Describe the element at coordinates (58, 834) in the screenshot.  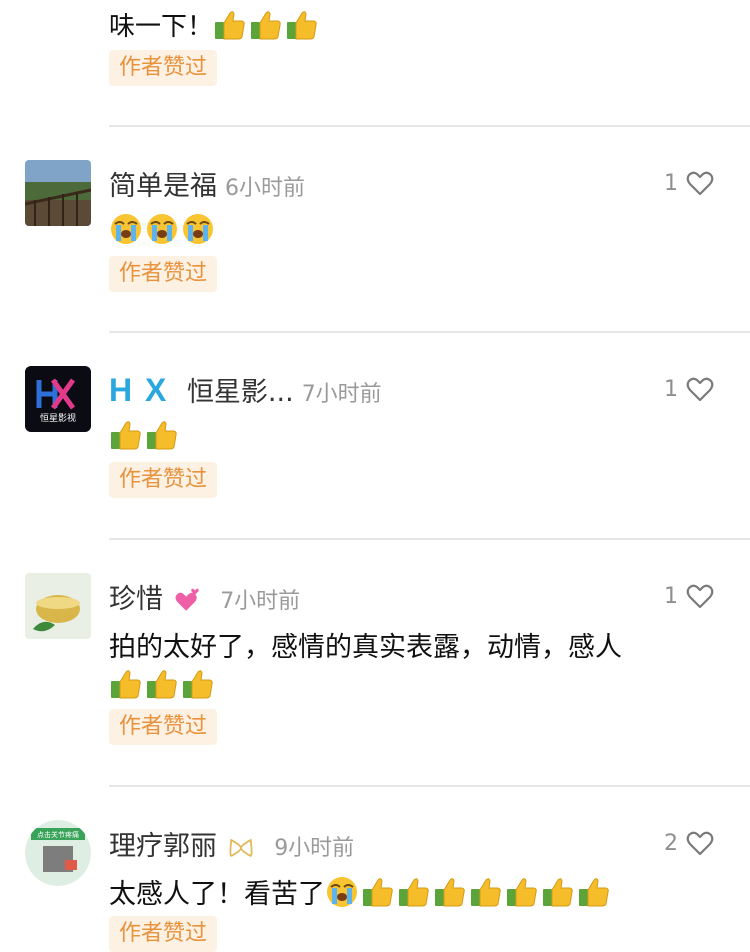
I see `avatar-caption: 点击关节疼痛` at that location.